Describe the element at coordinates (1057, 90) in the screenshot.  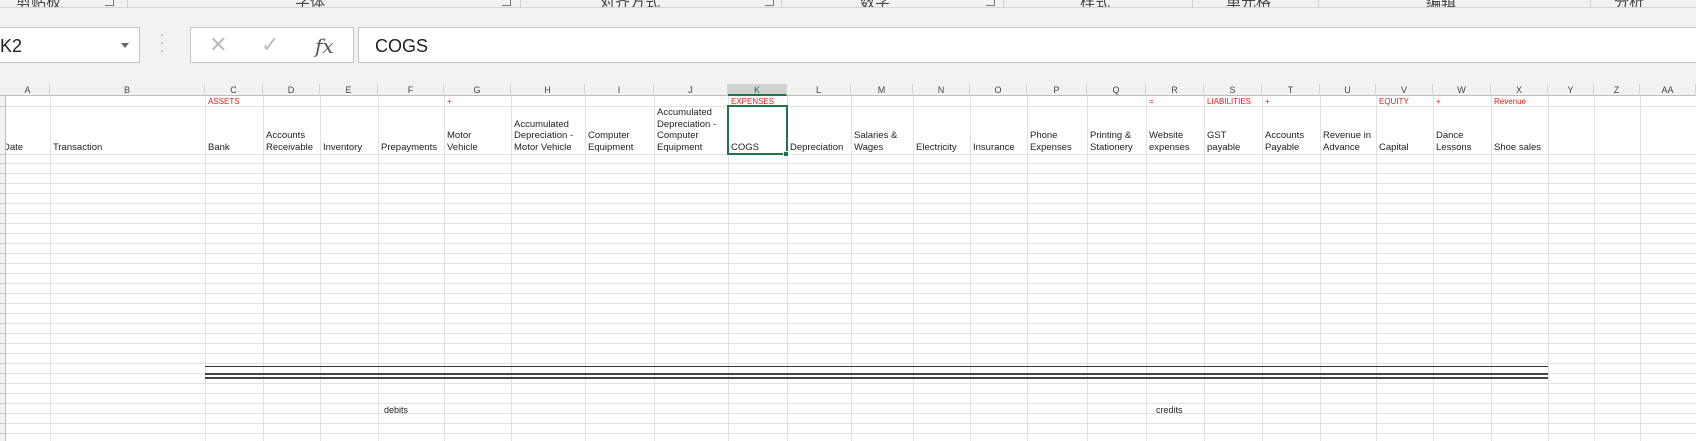
I see `column-header-p: P` at that location.